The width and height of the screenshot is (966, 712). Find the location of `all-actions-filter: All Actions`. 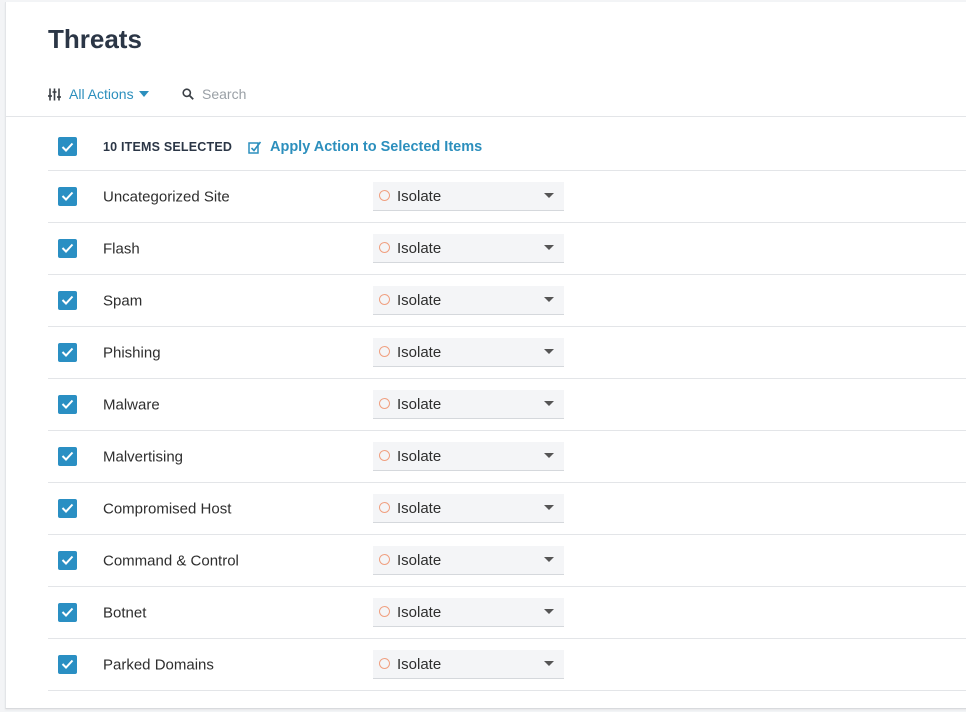

all-actions-filter: All Actions is located at coordinates (98, 94).